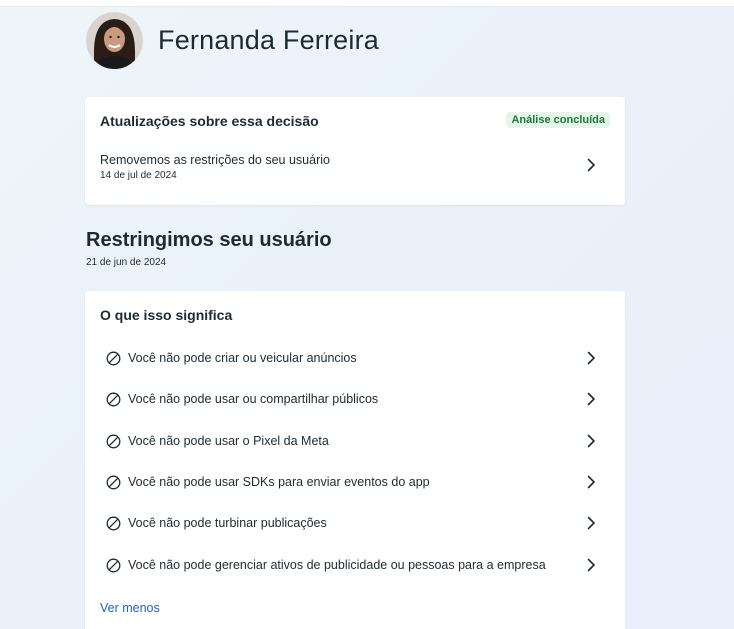 This screenshot has width=734, height=629. Describe the element at coordinates (114, 40) in the screenshot. I see `avatar` at that location.